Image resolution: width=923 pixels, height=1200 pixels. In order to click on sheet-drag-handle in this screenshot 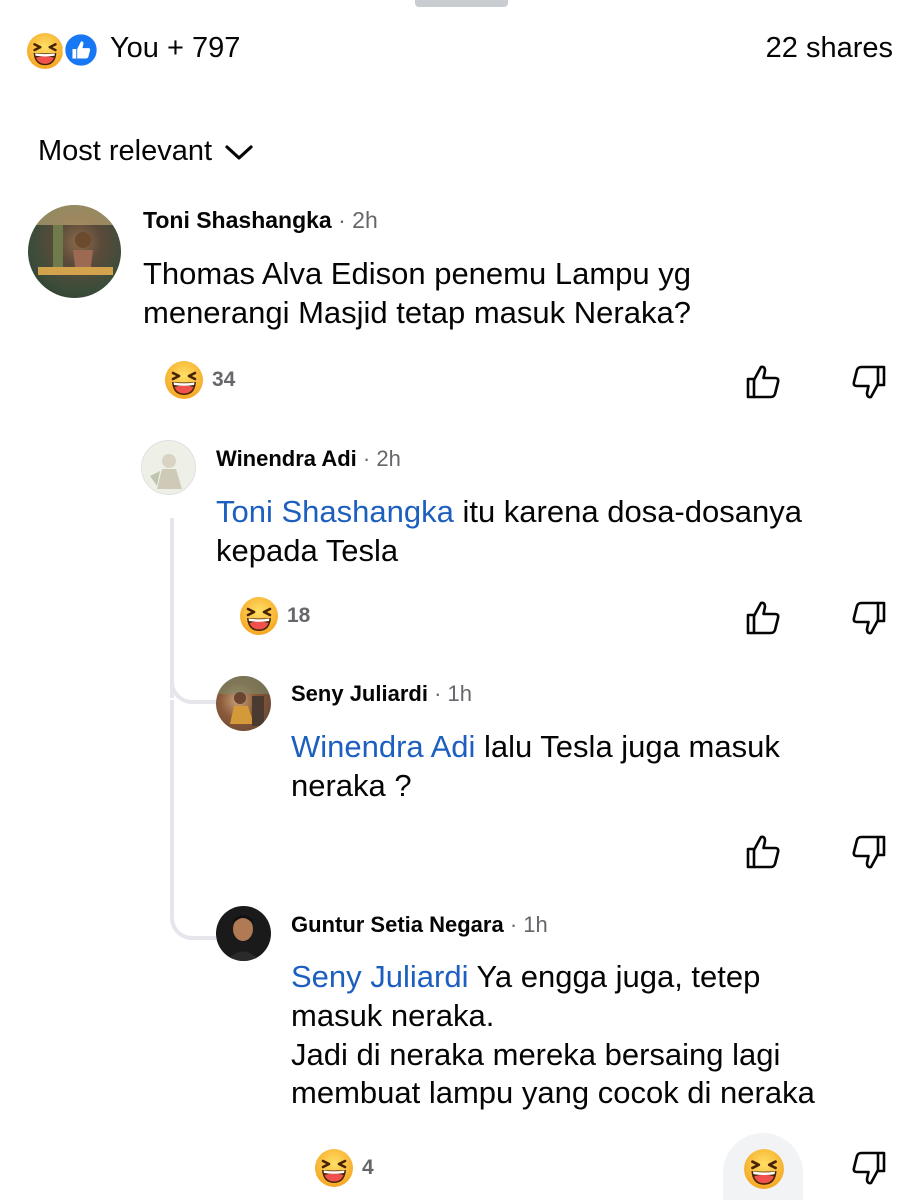, I will do `click(461, 3)`.